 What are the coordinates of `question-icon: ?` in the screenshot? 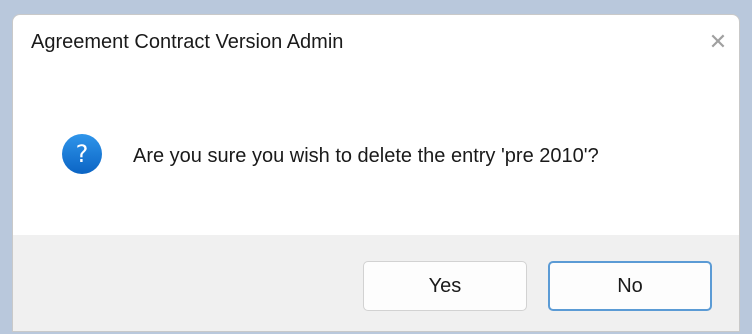 It's located at (82, 154).